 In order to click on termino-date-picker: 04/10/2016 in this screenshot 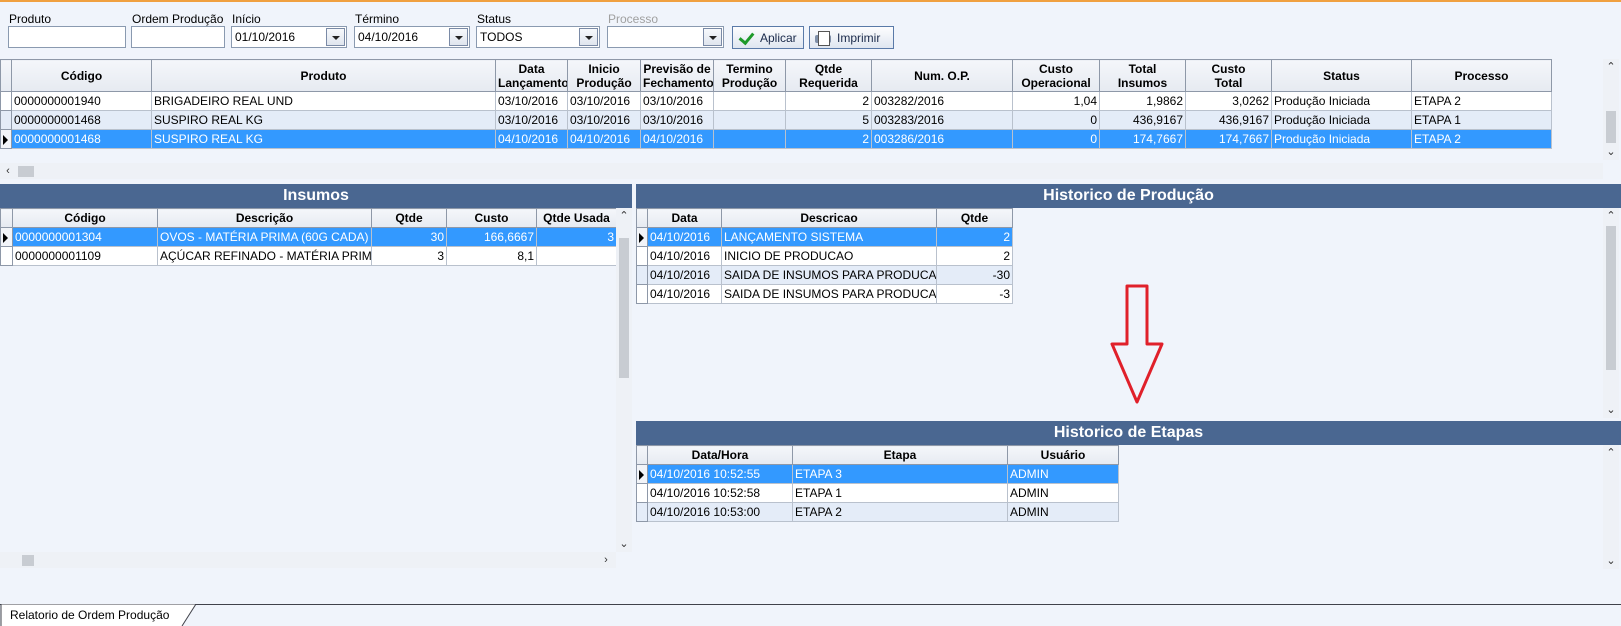, I will do `click(412, 37)`.